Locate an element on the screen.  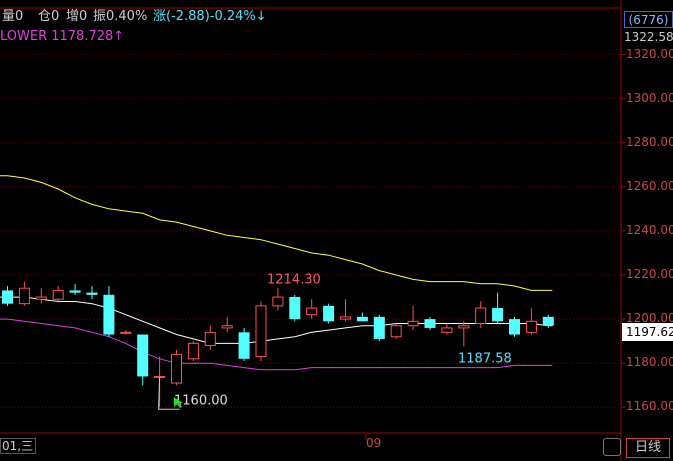
annotation-low-label: 1160.00 is located at coordinates (201, 400).